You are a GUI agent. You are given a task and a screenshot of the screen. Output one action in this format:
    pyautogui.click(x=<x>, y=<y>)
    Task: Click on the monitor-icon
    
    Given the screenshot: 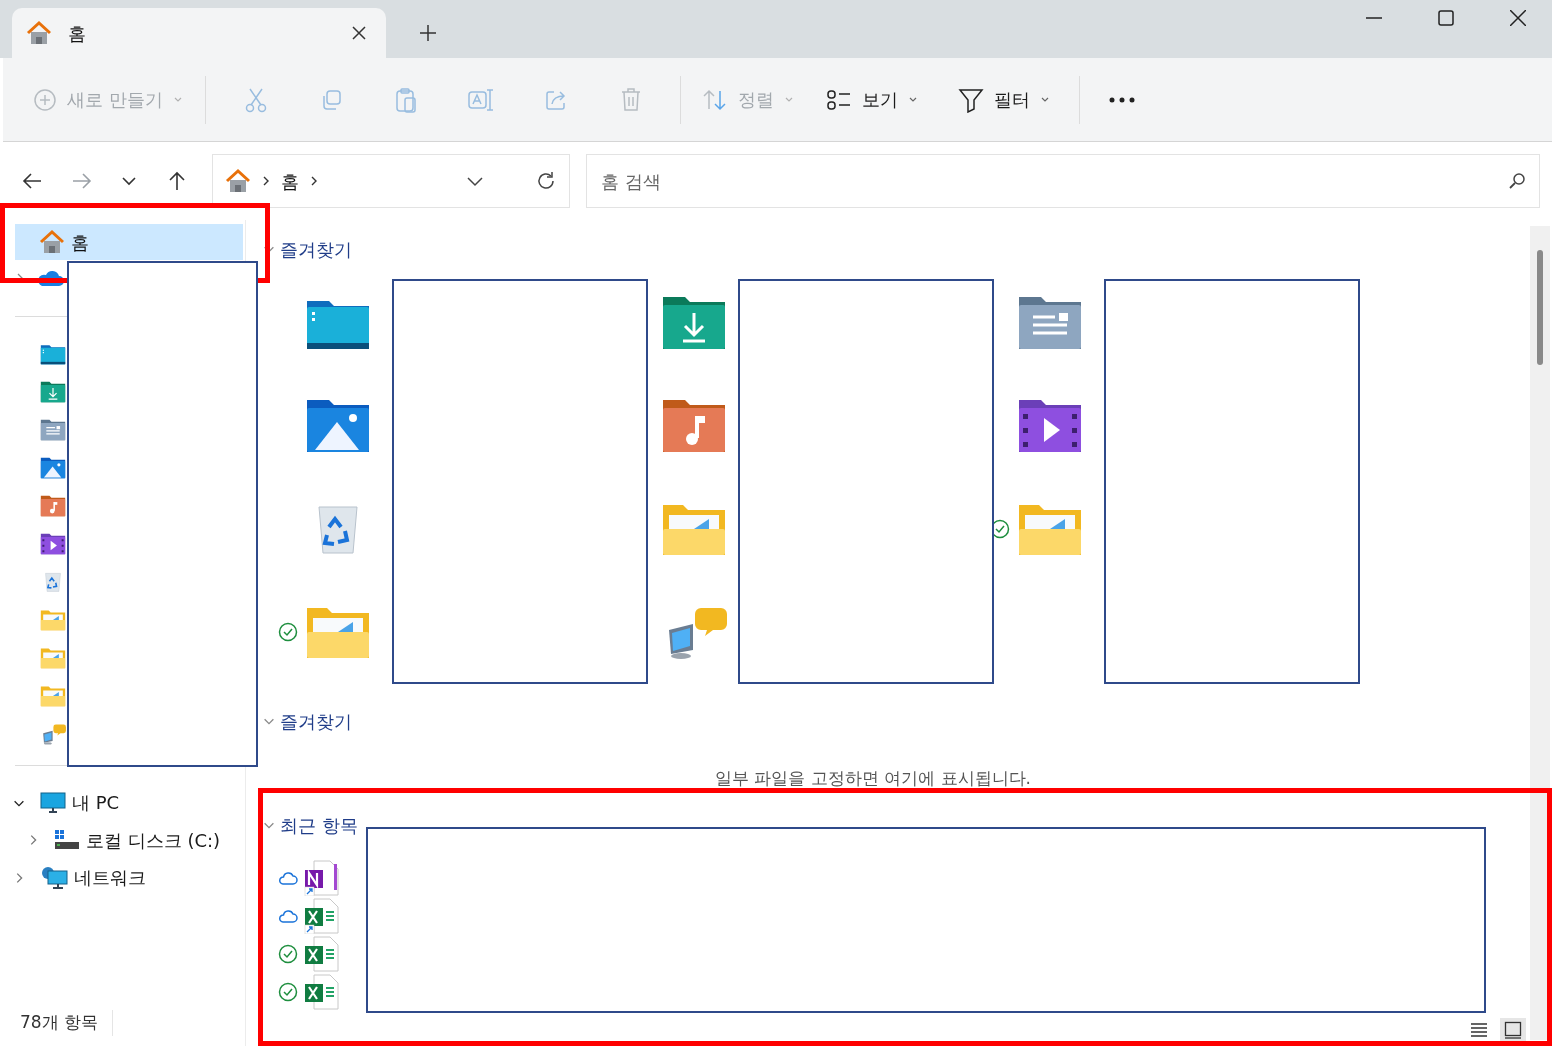 What is the action you would take?
    pyautogui.click(x=53, y=802)
    